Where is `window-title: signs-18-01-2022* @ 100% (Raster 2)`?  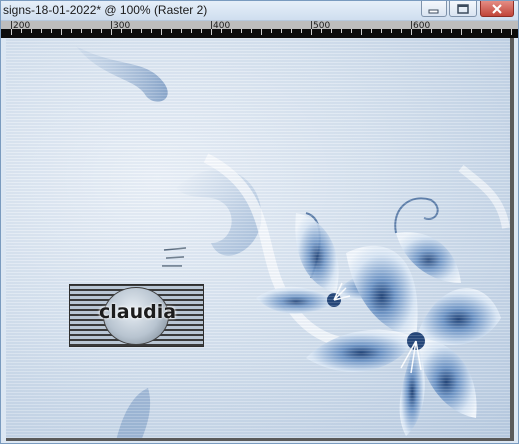
window-title: signs-18-01-2022* @ 100% (Raster 2) is located at coordinates (105, 10).